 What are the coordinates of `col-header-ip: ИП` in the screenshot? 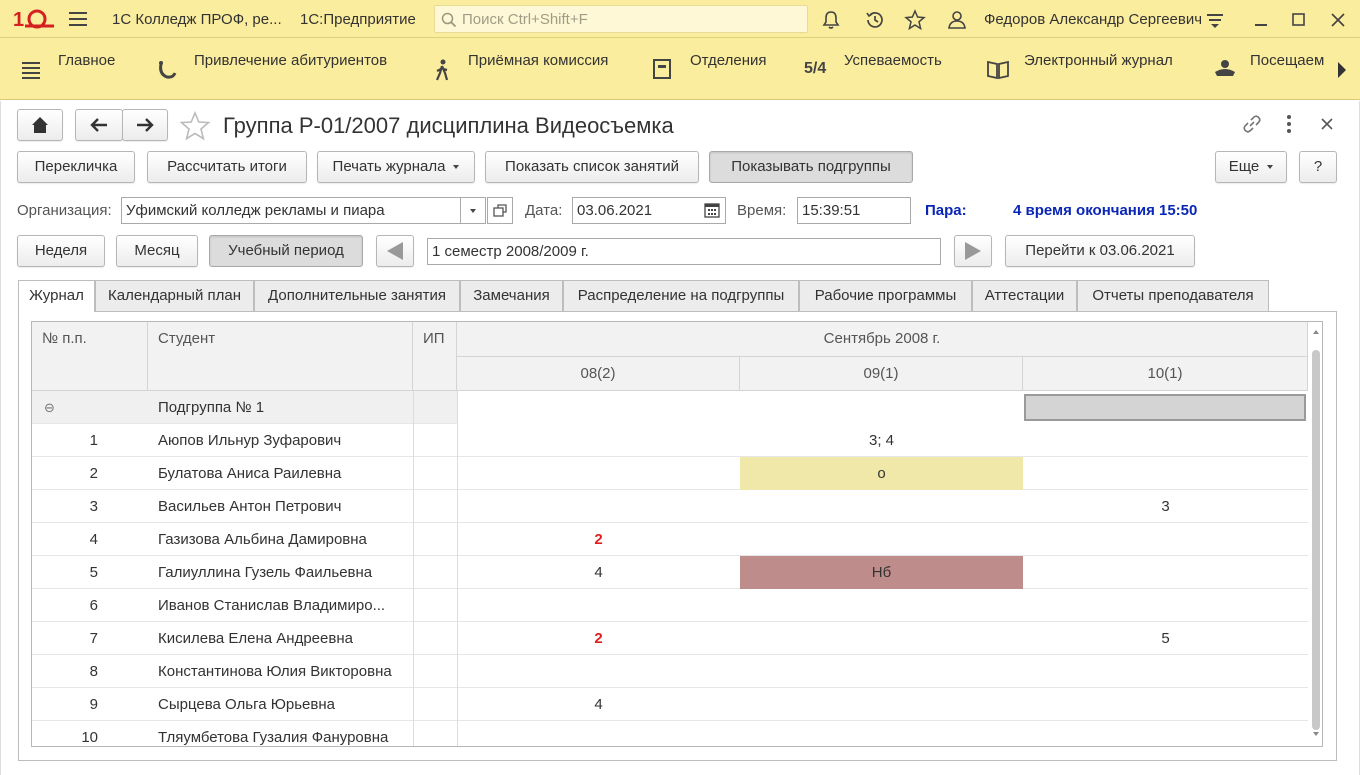 It's located at (435, 356).